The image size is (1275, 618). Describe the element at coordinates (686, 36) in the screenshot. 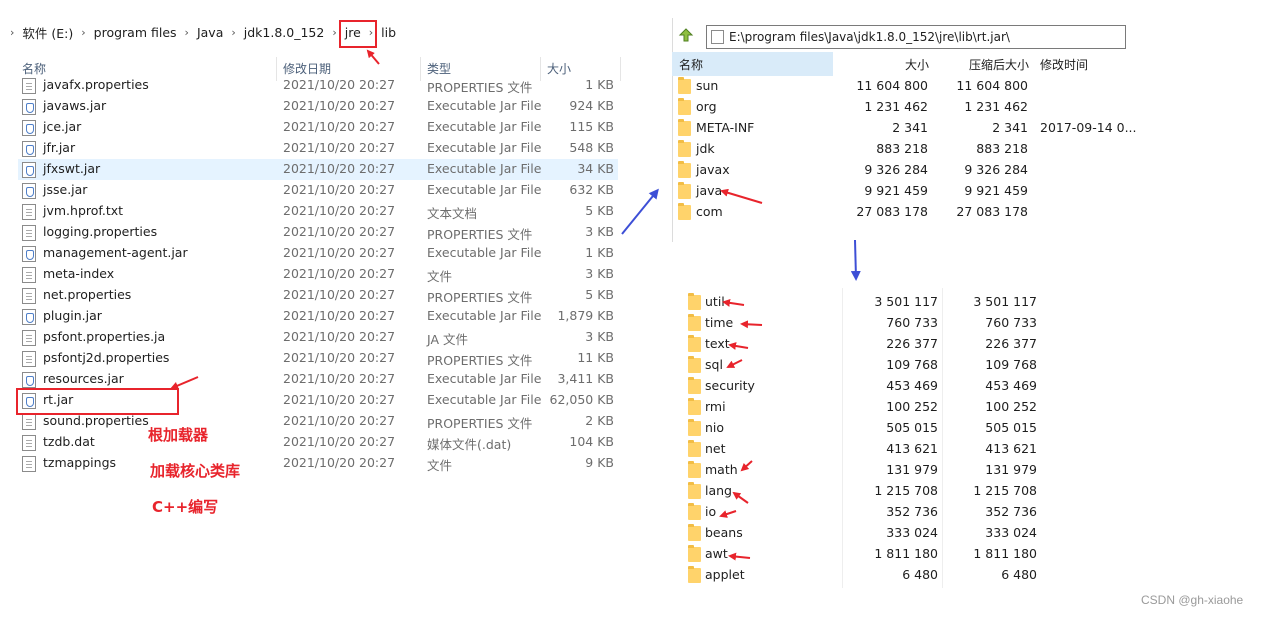

I see `up-folder-icon` at that location.